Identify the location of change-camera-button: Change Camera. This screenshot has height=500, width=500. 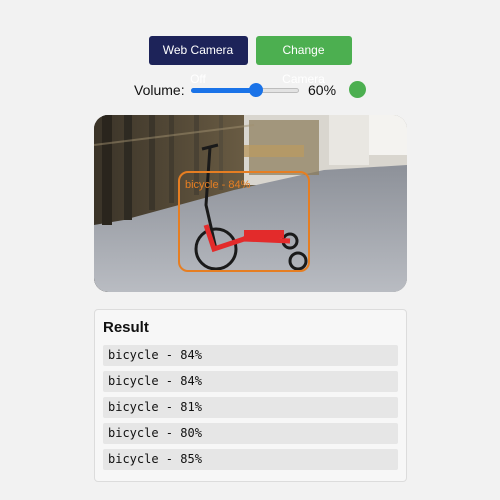
(303, 61).